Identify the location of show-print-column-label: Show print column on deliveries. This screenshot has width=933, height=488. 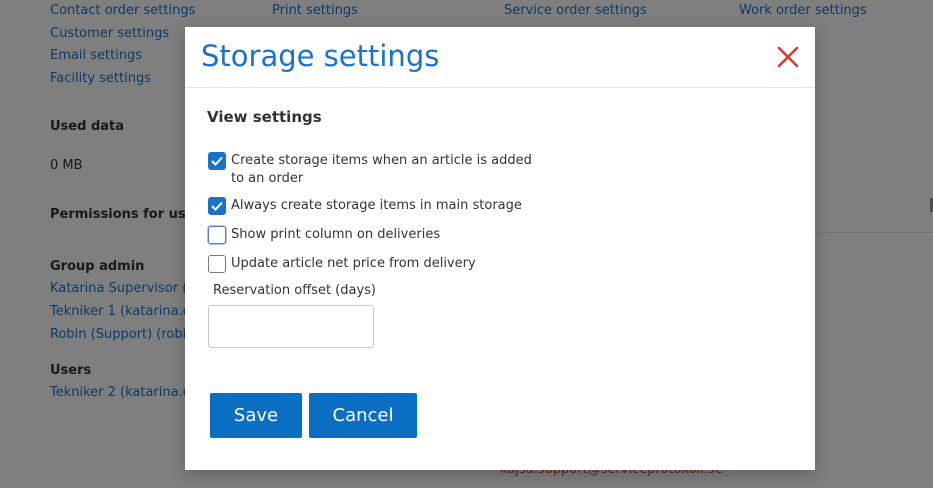
(336, 234).